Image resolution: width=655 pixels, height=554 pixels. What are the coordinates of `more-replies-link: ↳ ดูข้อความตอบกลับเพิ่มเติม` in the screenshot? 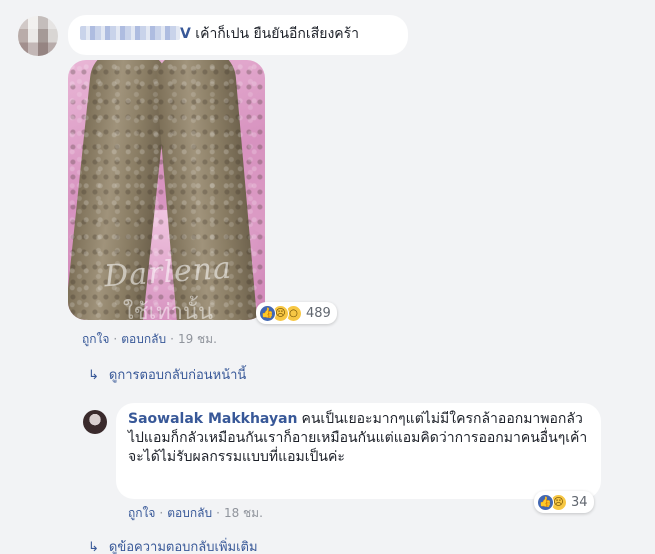 It's located at (173, 545).